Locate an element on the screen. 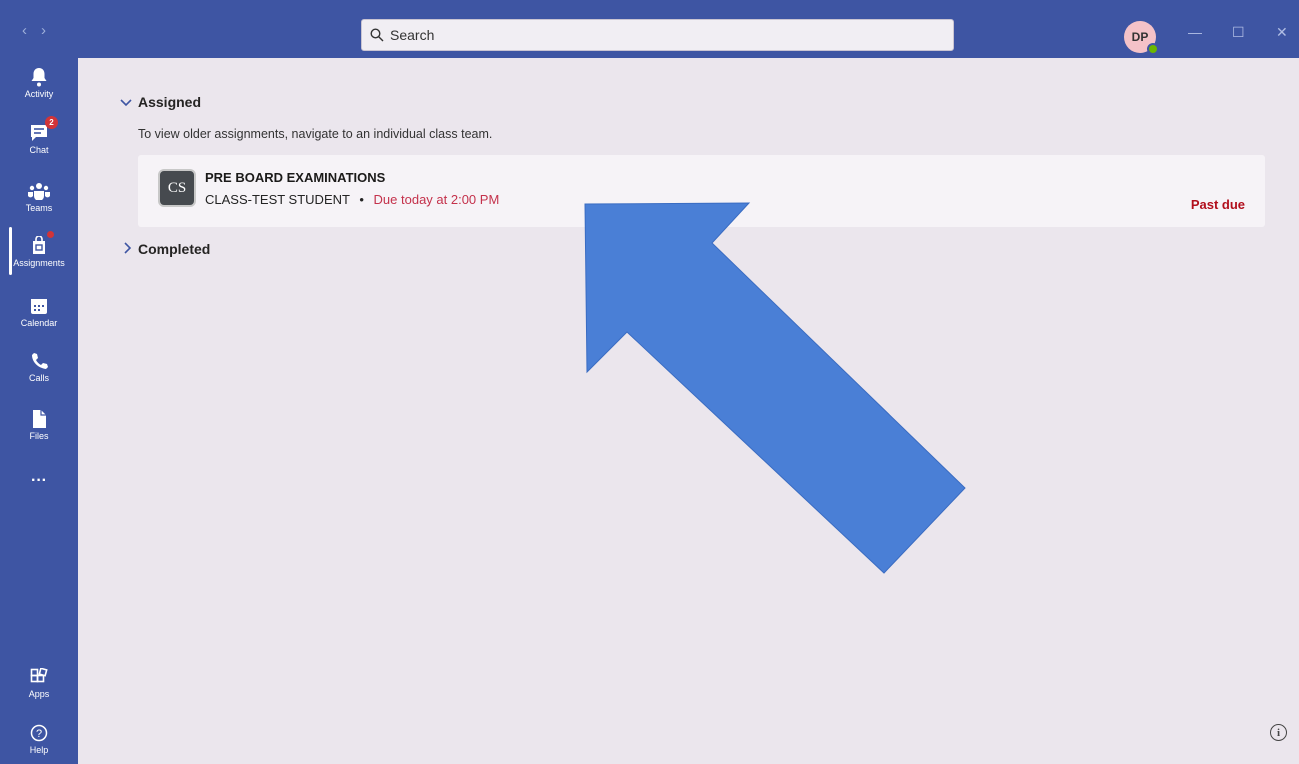 Image resolution: width=1299 pixels, height=764 pixels. rail-item-calendar: Calendar is located at coordinates (39, 311).